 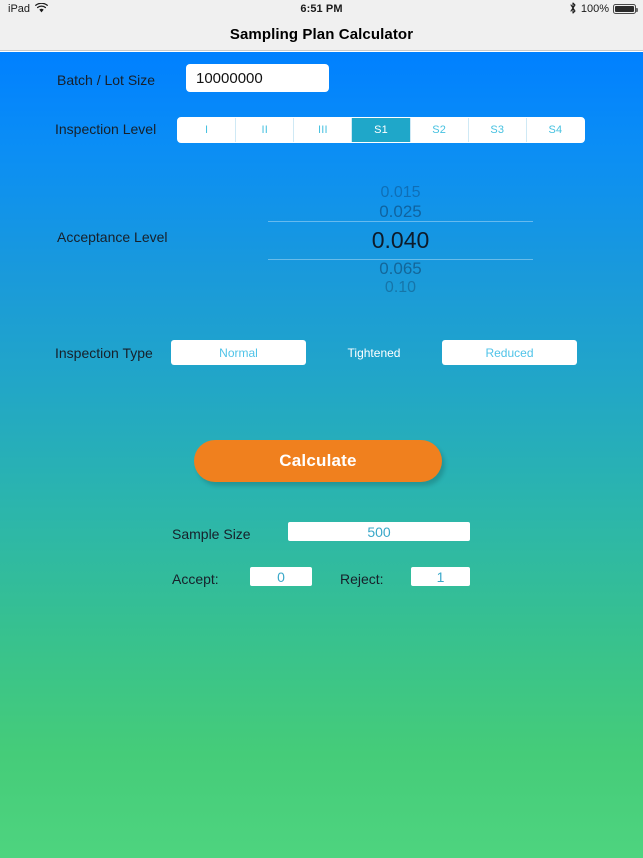 I want to click on inspection-level-segmented-control: I II III S1 S2 S3 S4, so click(x=381, y=130).